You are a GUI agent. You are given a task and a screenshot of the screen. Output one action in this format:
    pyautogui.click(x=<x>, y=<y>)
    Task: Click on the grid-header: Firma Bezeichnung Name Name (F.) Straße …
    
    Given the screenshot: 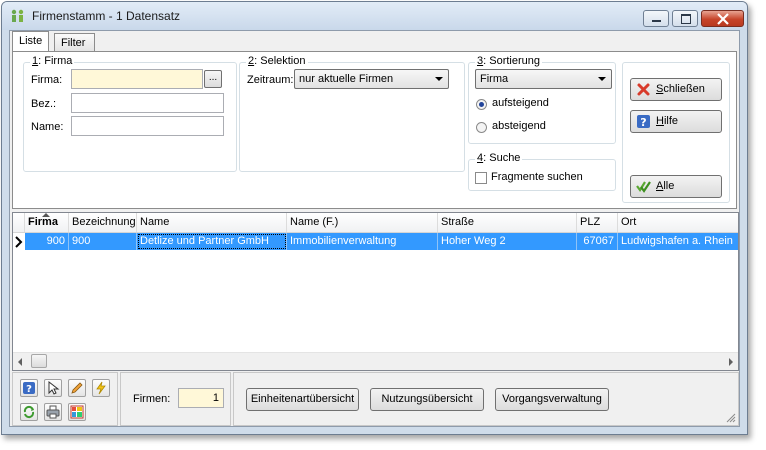 What is the action you would take?
    pyautogui.click(x=375, y=223)
    